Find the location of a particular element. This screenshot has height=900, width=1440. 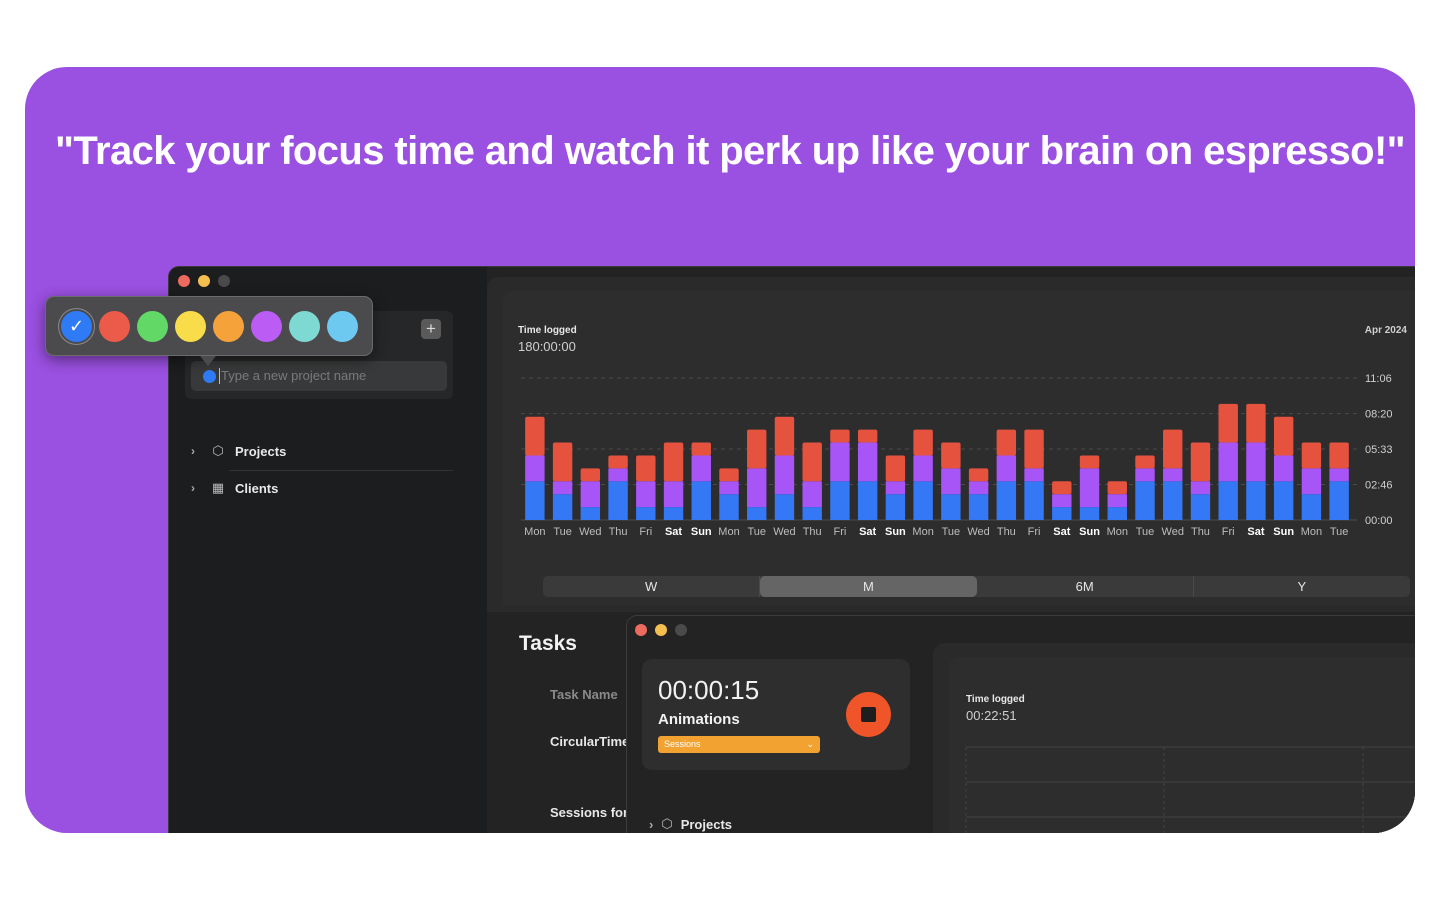

timer-elapsed: 00:00:15 is located at coordinates (709, 690).